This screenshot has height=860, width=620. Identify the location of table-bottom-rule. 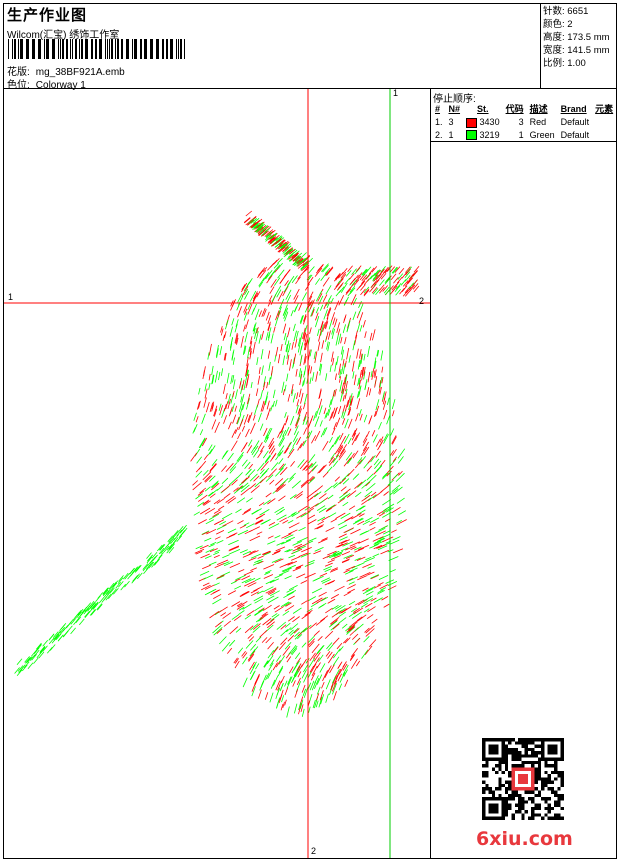
(523, 141).